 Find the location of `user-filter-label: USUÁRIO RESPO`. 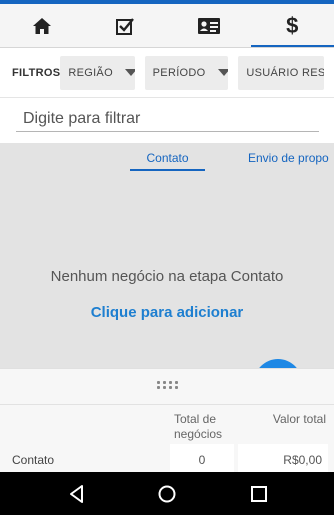

user-filter-label: USUÁRIO RESPO is located at coordinates (285, 72).